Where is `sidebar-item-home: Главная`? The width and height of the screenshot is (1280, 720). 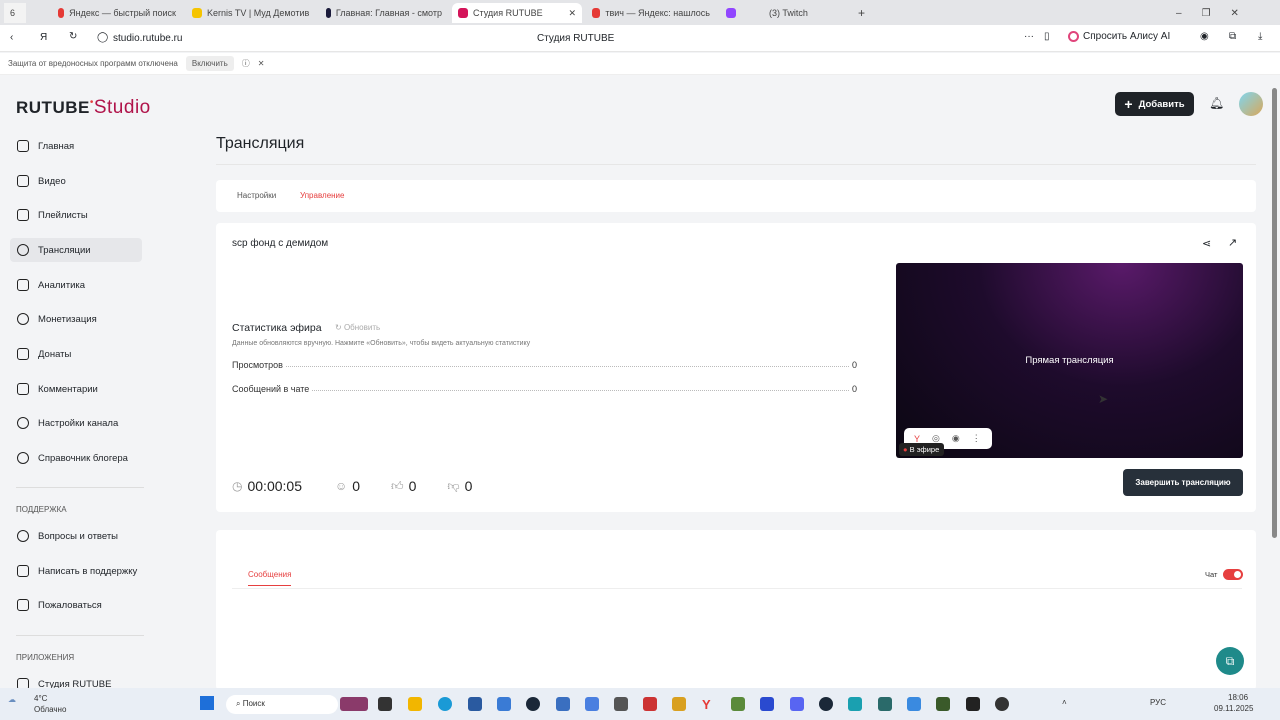
sidebar-item-home: Главная is located at coordinates (76, 146).